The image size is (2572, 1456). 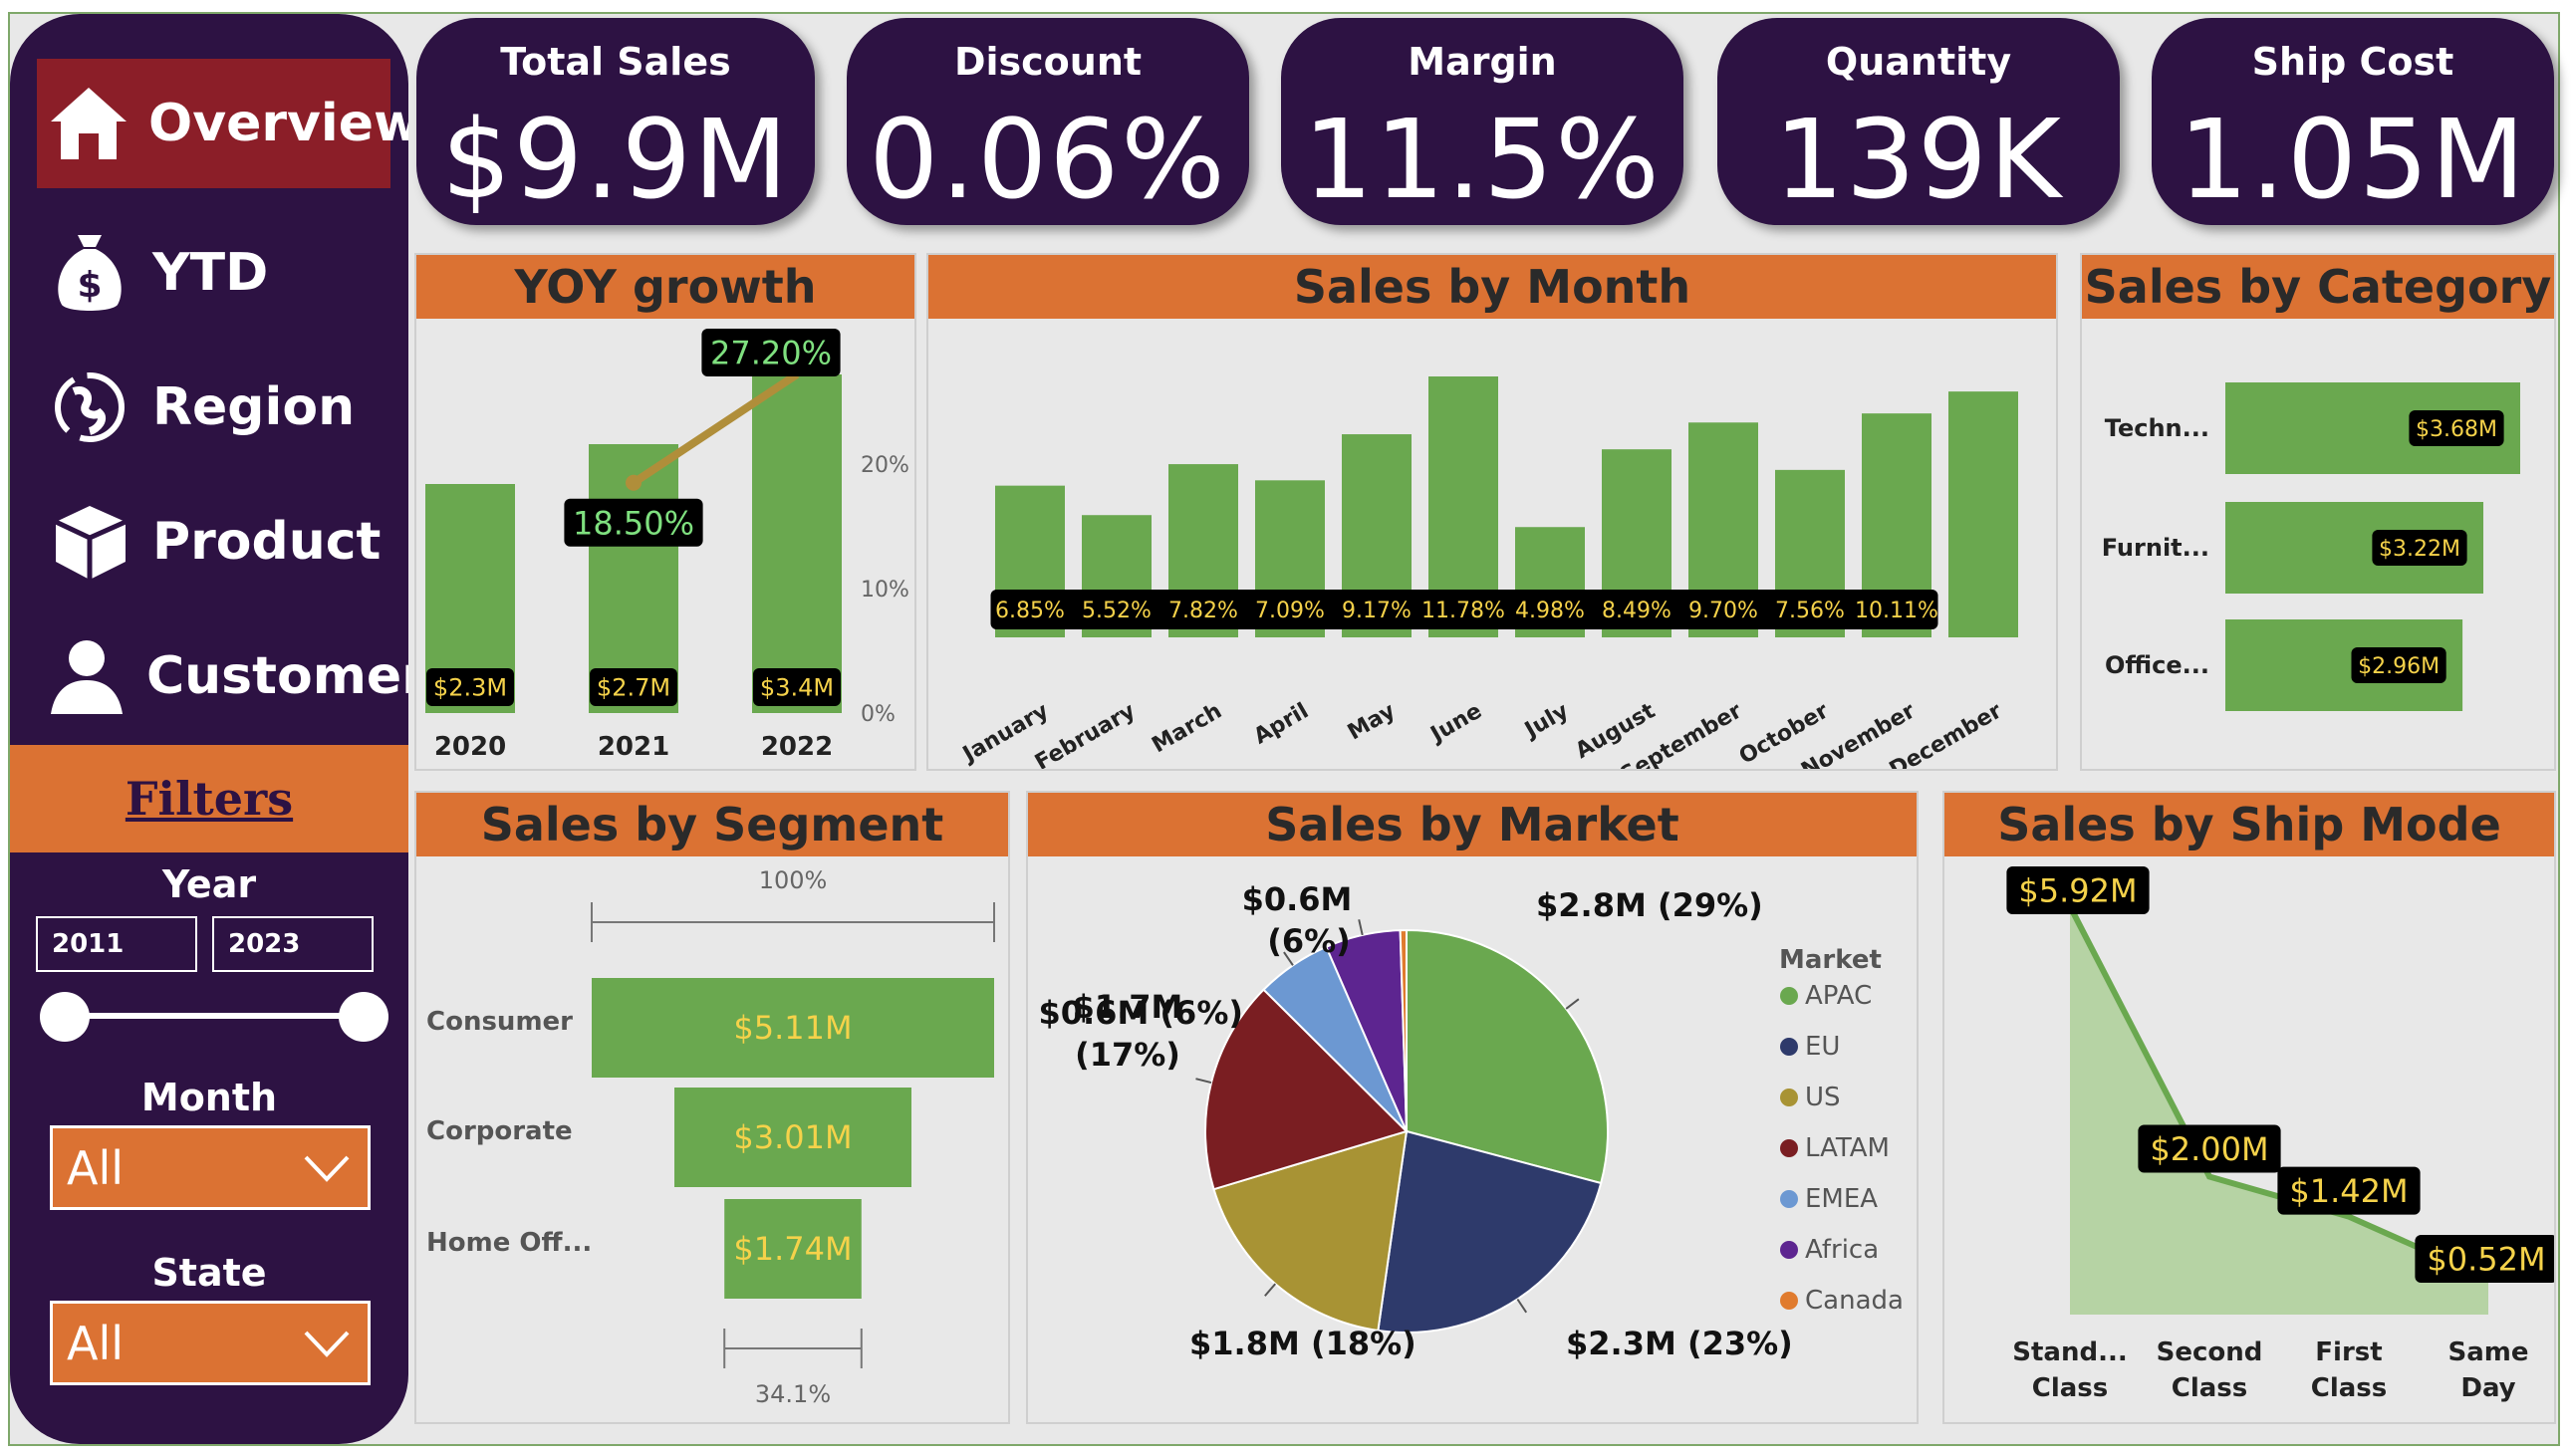 I want to click on bar-value-label: $2.96M, so click(x=2399, y=666).